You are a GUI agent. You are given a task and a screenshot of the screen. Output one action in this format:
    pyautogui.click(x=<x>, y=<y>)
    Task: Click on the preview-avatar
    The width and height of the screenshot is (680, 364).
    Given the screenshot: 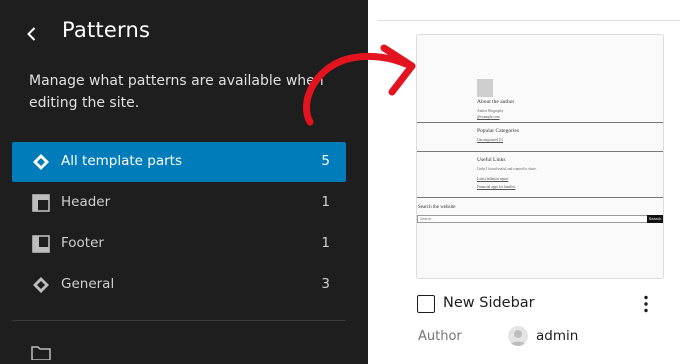 What is the action you would take?
    pyautogui.click(x=485, y=88)
    